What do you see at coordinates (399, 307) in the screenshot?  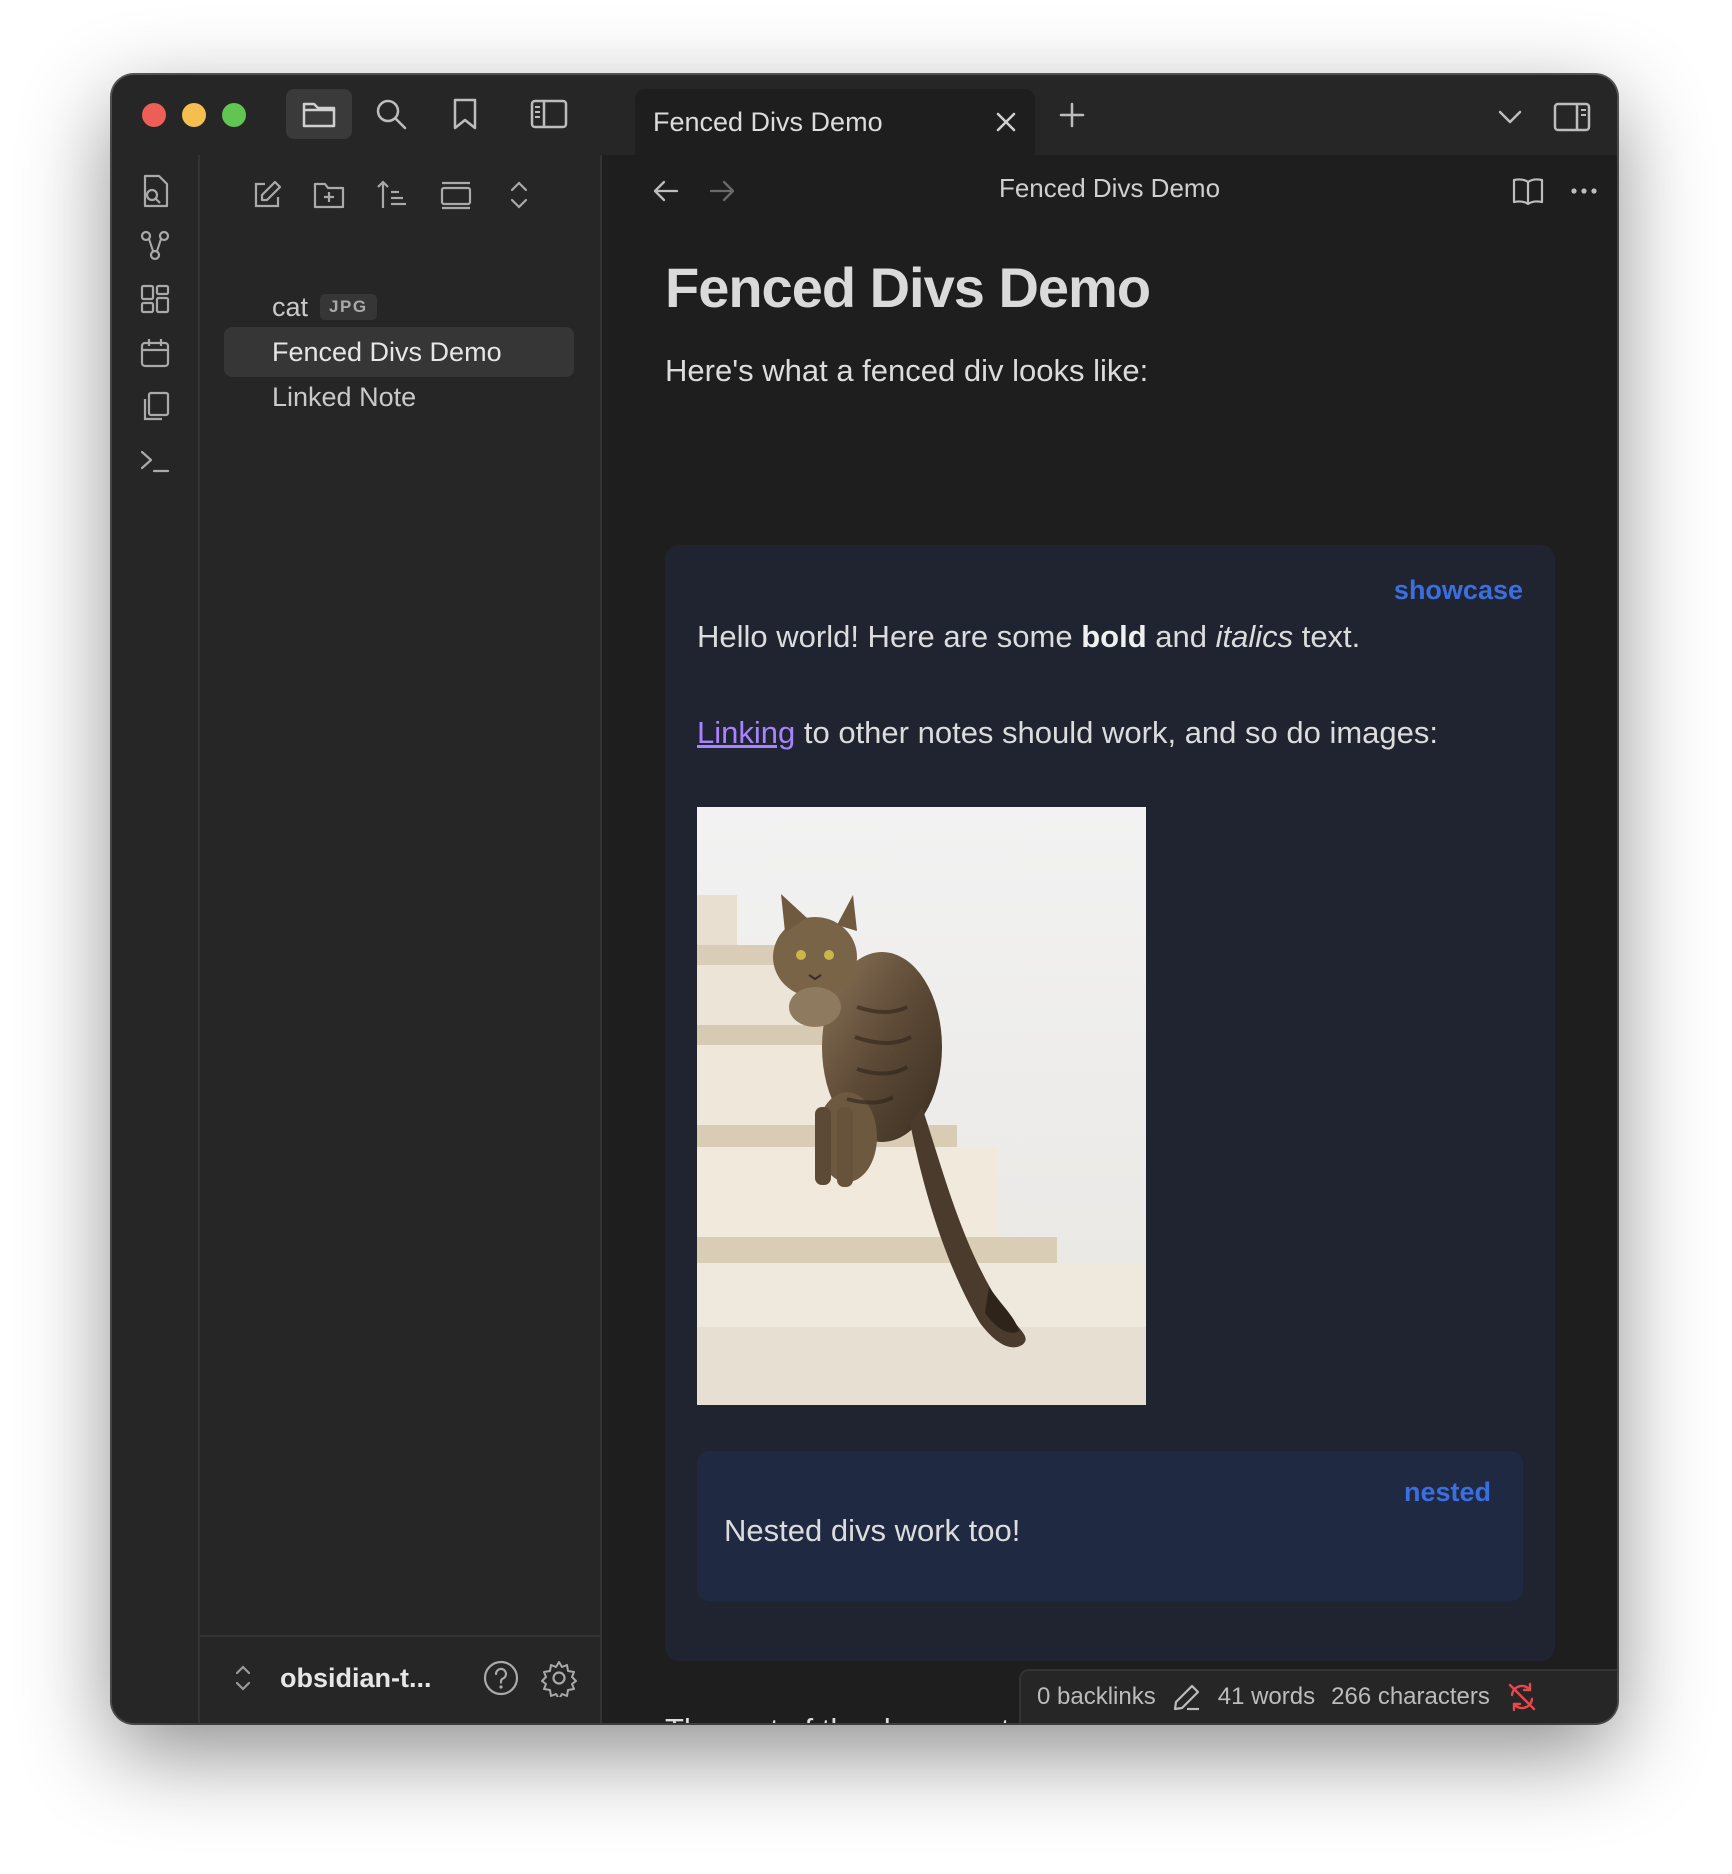 I see `file-item-cat: cat JPG` at bounding box center [399, 307].